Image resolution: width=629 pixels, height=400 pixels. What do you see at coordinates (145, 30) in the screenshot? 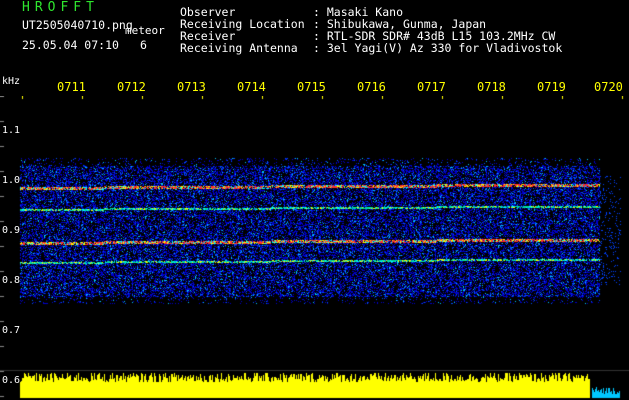
I see `meteor-label: meteor` at bounding box center [145, 30].